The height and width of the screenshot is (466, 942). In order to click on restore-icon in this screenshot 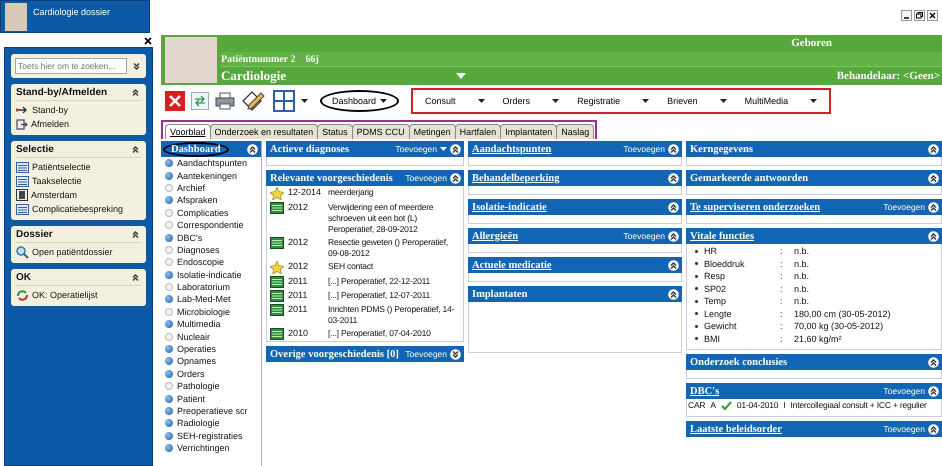, I will do `click(919, 15)`.